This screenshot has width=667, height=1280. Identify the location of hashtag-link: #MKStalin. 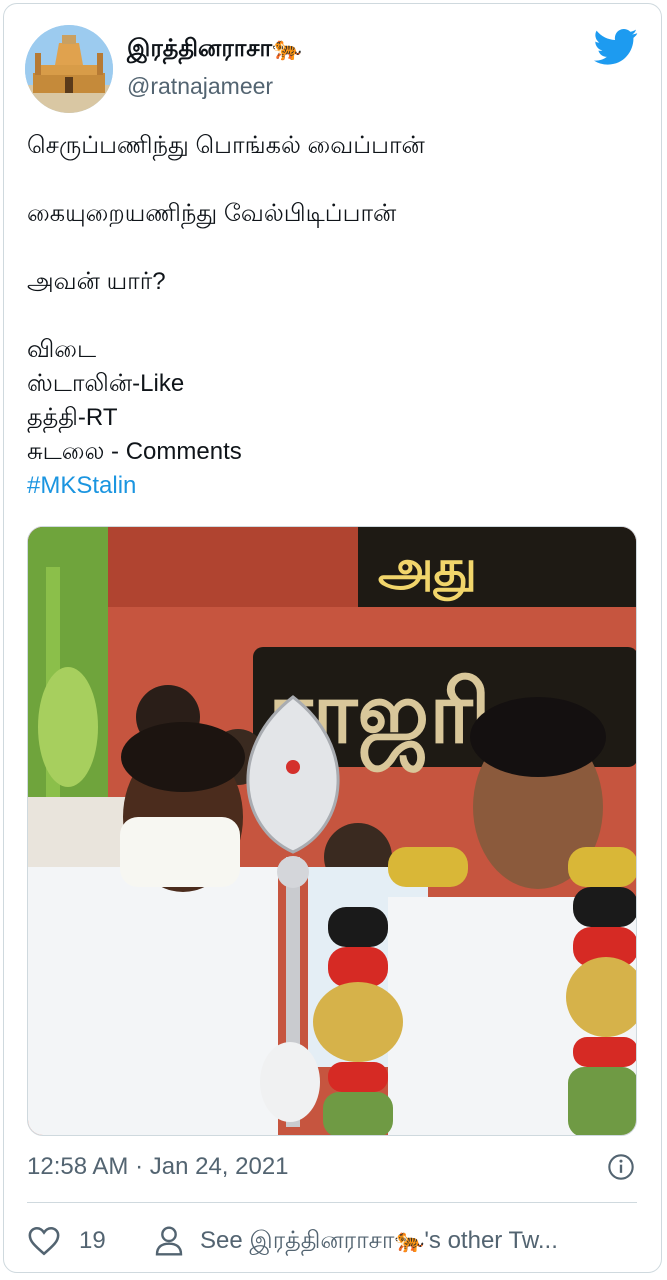
(327, 486).